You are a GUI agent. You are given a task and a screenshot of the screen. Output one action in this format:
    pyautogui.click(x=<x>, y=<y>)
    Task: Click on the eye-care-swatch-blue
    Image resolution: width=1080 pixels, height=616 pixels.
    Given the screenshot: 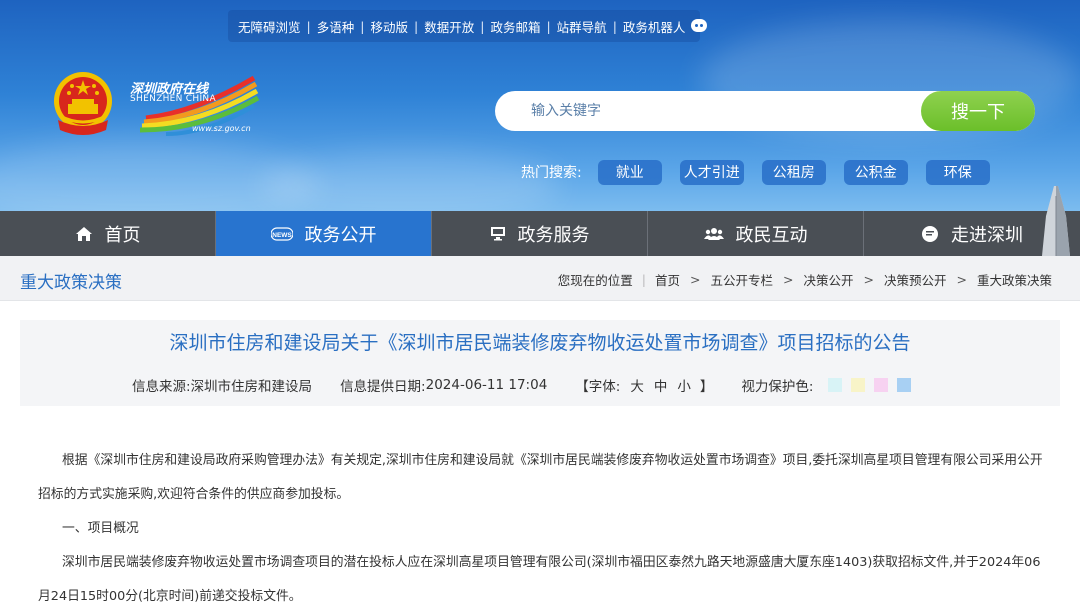 What is the action you would take?
    pyautogui.click(x=904, y=385)
    